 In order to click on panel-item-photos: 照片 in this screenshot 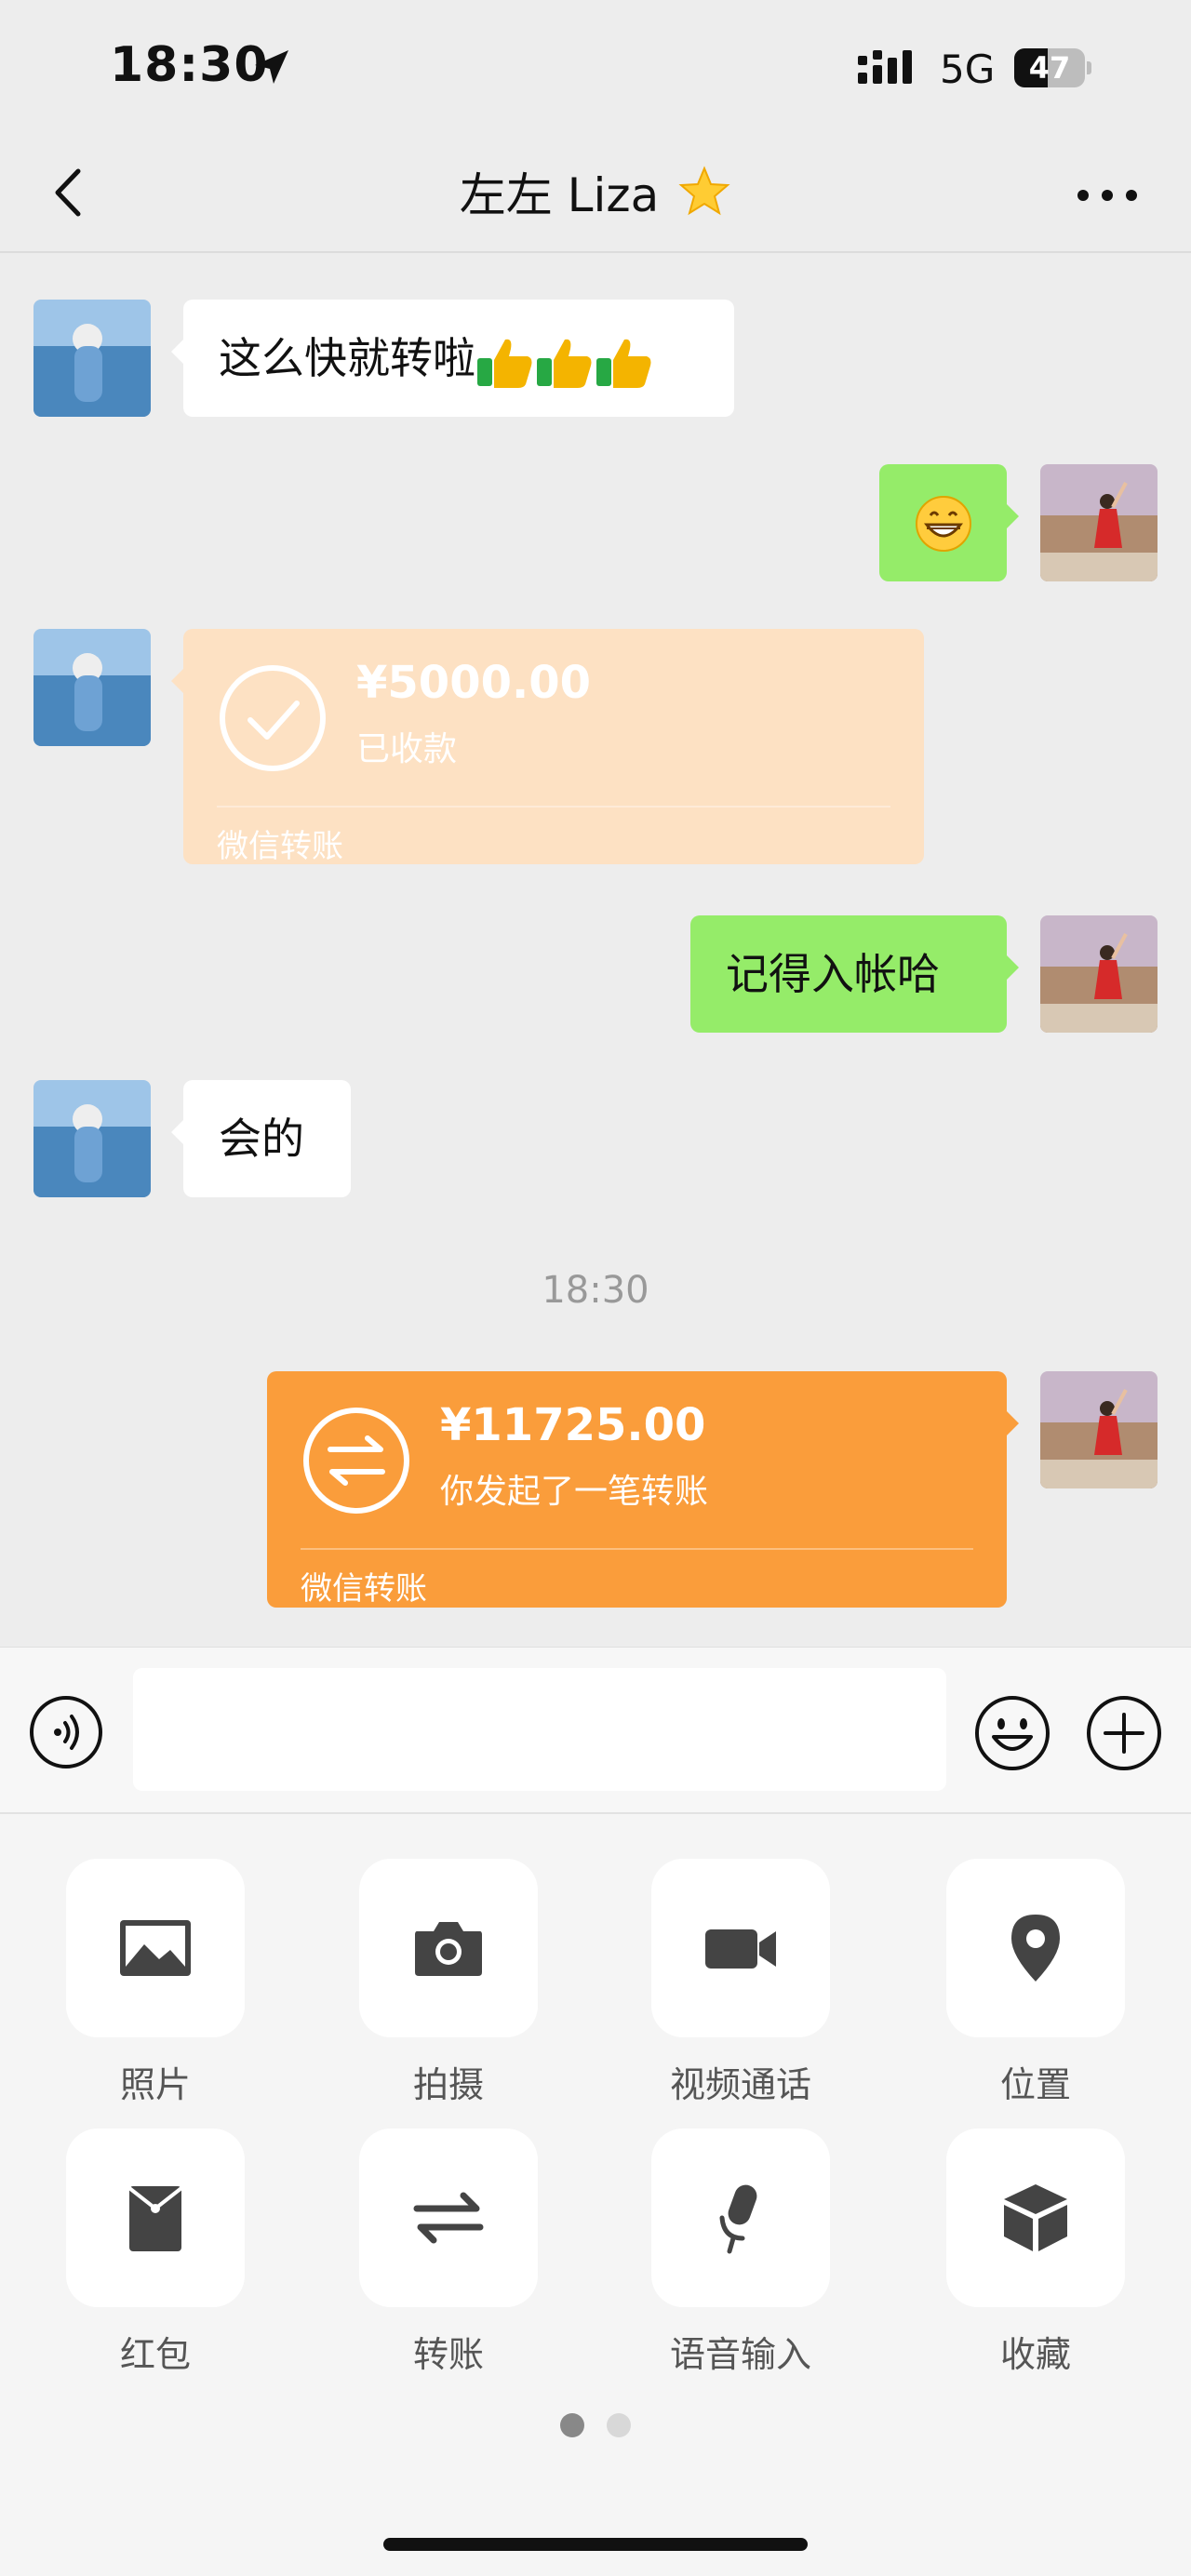, I will do `click(155, 1982)`.